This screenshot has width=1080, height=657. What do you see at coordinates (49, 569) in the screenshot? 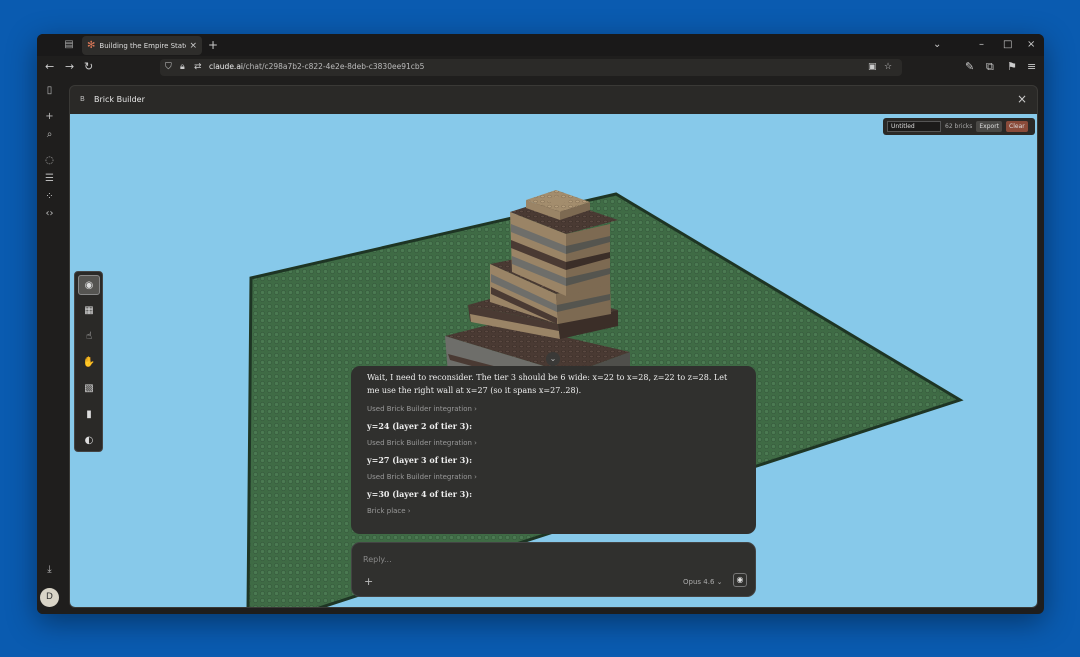
I see `download-icon: ⤓` at bounding box center [49, 569].